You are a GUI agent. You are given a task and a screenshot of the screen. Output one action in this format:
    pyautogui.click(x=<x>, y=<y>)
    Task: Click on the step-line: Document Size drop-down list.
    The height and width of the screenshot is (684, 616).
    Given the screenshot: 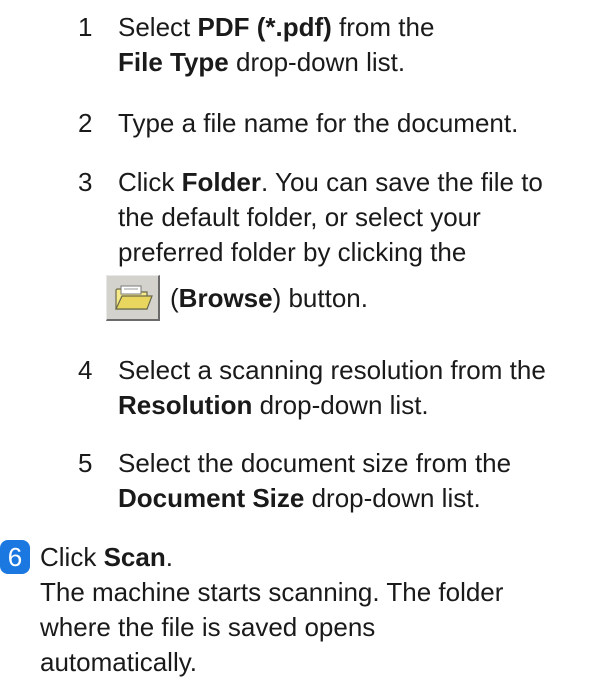 What is the action you would take?
    pyautogui.click(x=367, y=498)
    